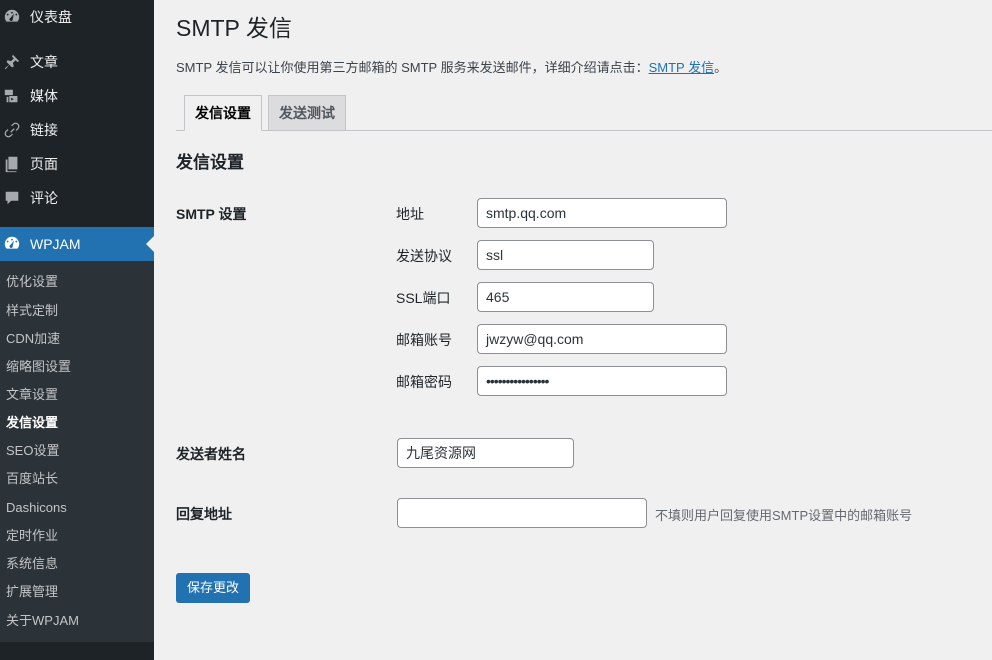  What do you see at coordinates (77, 62) in the screenshot?
I see `menu-item-posts: 文章` at bounding box center [77, 62].